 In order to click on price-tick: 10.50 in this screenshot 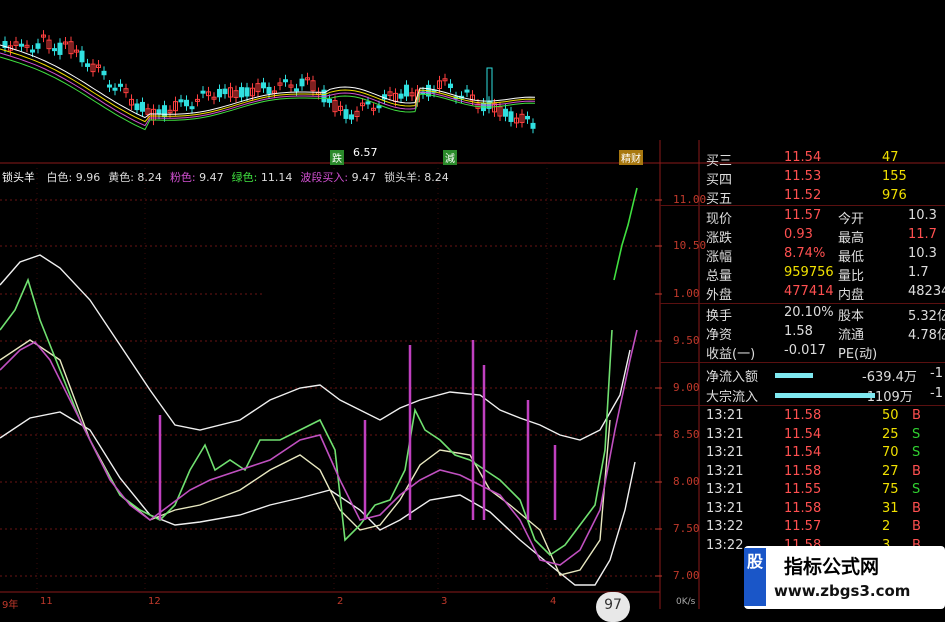, I will do `click(690, 245)`.